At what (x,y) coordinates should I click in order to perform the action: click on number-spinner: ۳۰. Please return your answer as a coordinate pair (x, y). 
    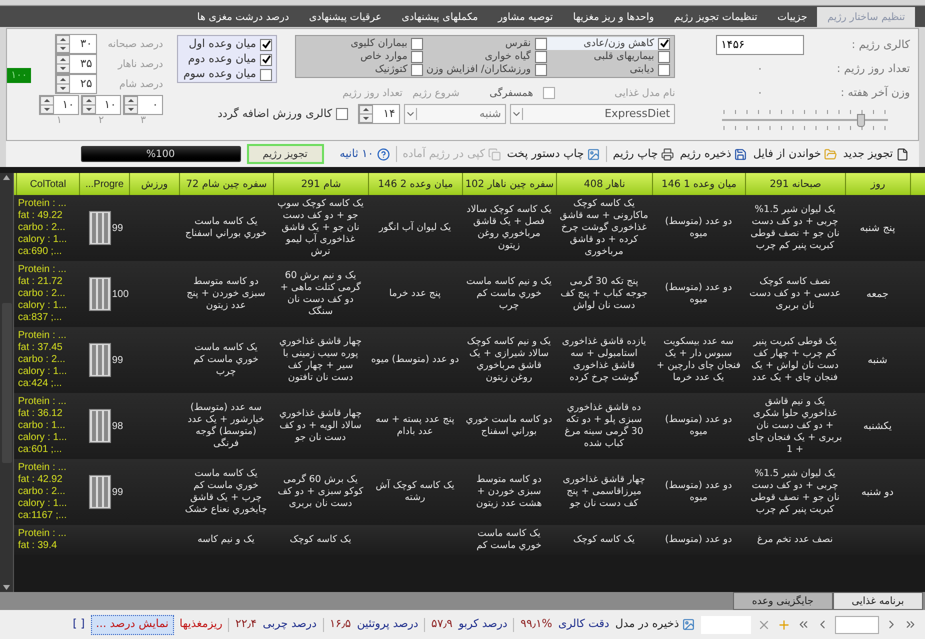
    Looking at the image, I should click on (76, 44).